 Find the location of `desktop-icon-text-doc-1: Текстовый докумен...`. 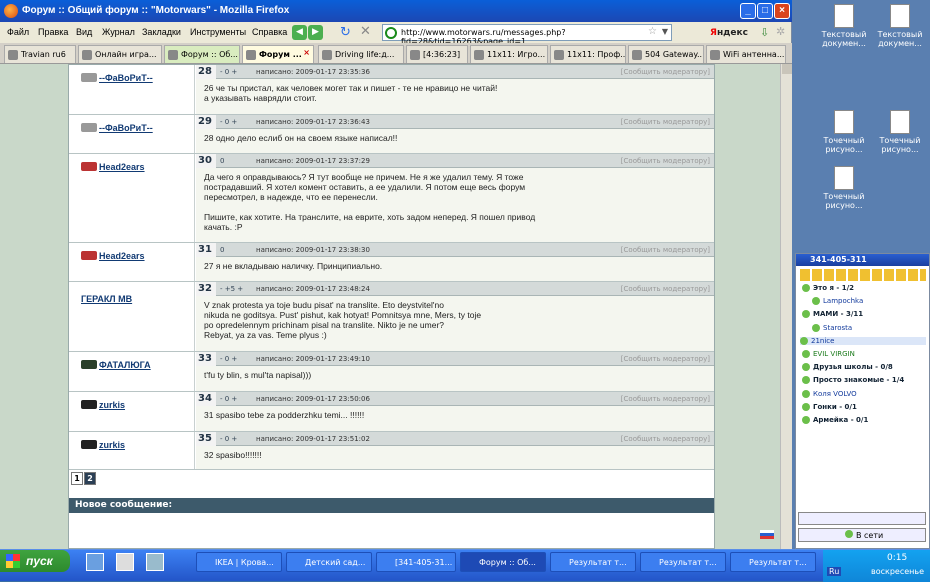

desktop-icon-text-doc-1: Текстовый докумен... is located at coordinates (844, 26).